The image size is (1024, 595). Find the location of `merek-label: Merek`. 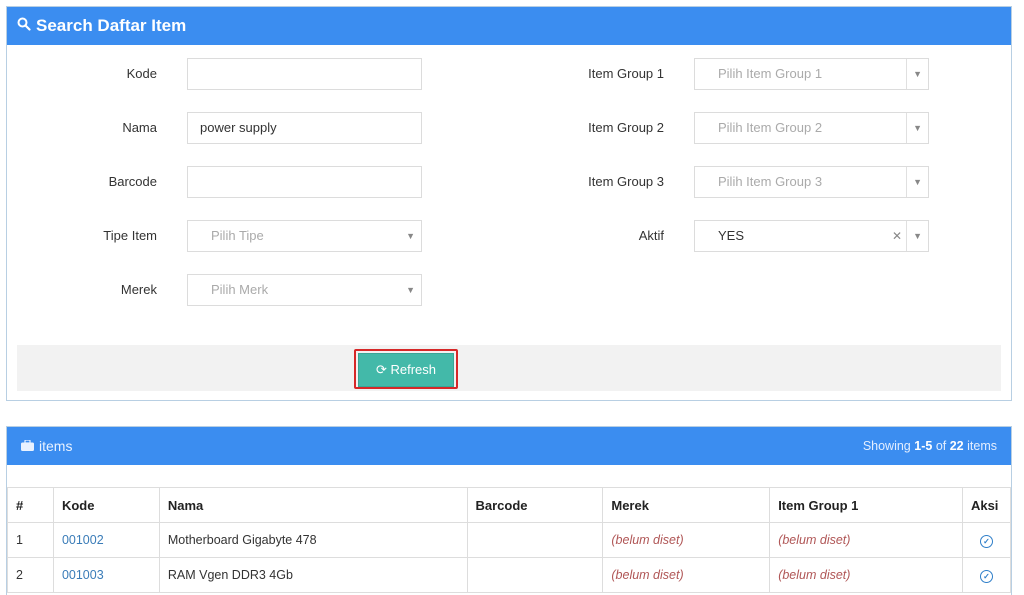

merek-label: Merek is located at coordinates (138, 289).